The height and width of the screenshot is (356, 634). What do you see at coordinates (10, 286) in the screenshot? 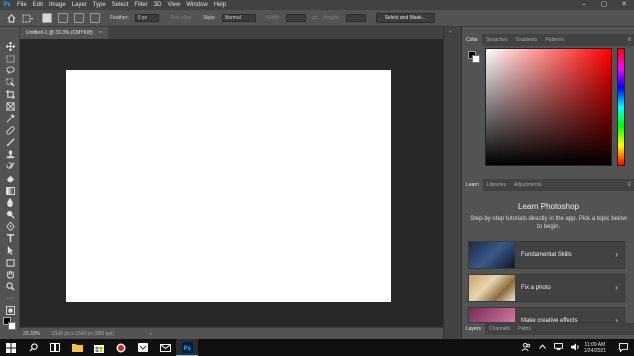
I see `zoom-tool-icon` at bounding box center [10, 286].